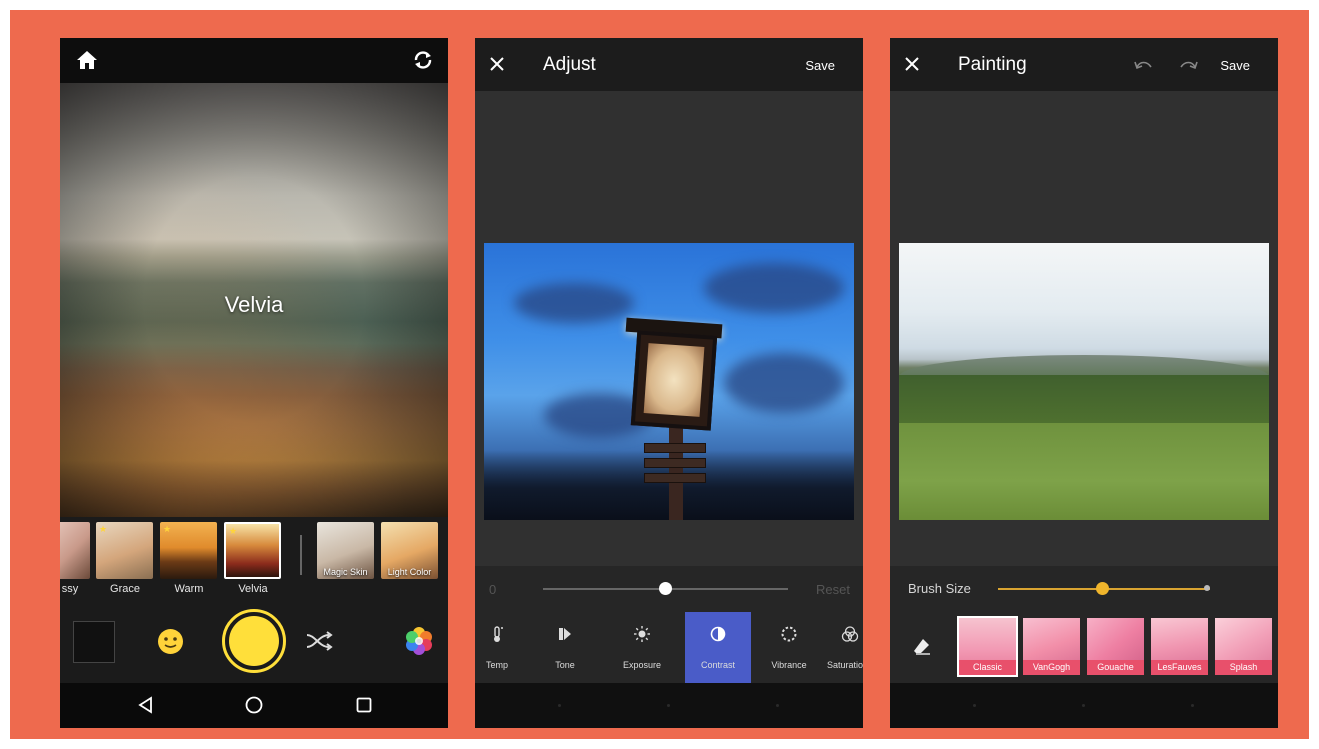 The height and width of the screenshot is (749, 1319). What do you see at coordinates (125, 589) in the screenshot?
I see `filter-name: Grace` at bounding box center [125, 589].